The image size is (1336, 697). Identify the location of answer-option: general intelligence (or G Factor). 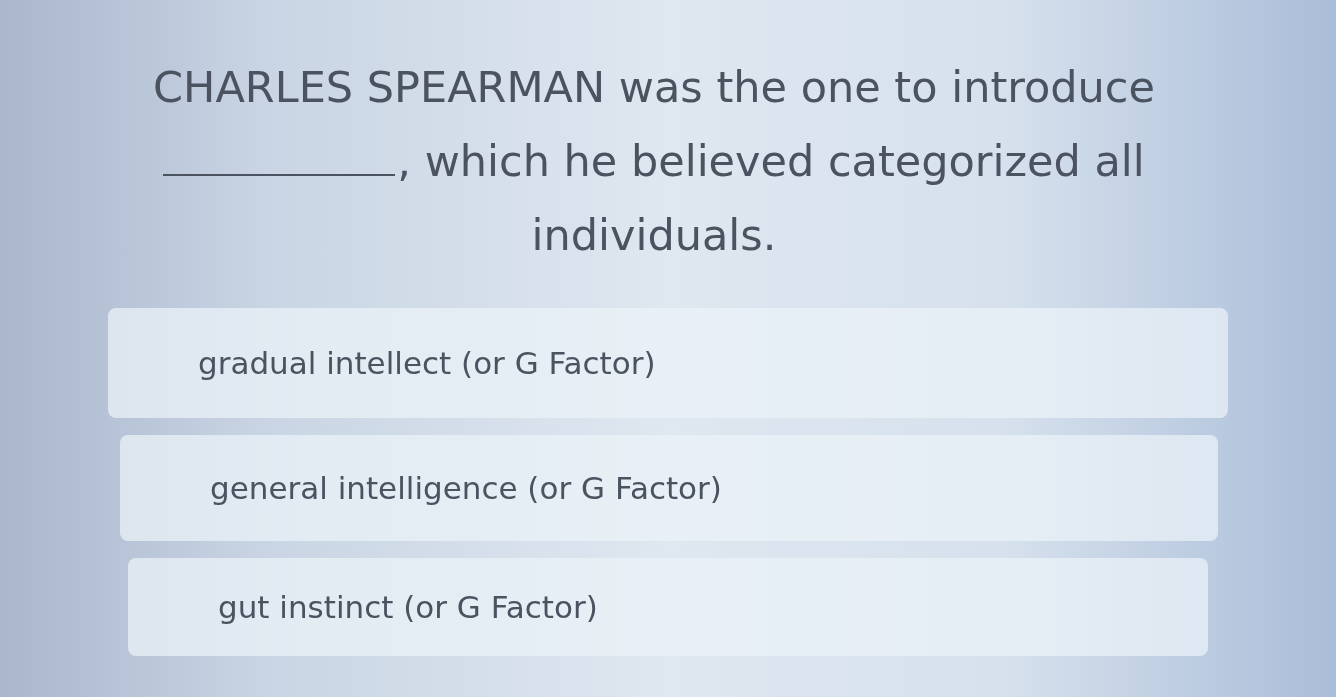
(669, 488).